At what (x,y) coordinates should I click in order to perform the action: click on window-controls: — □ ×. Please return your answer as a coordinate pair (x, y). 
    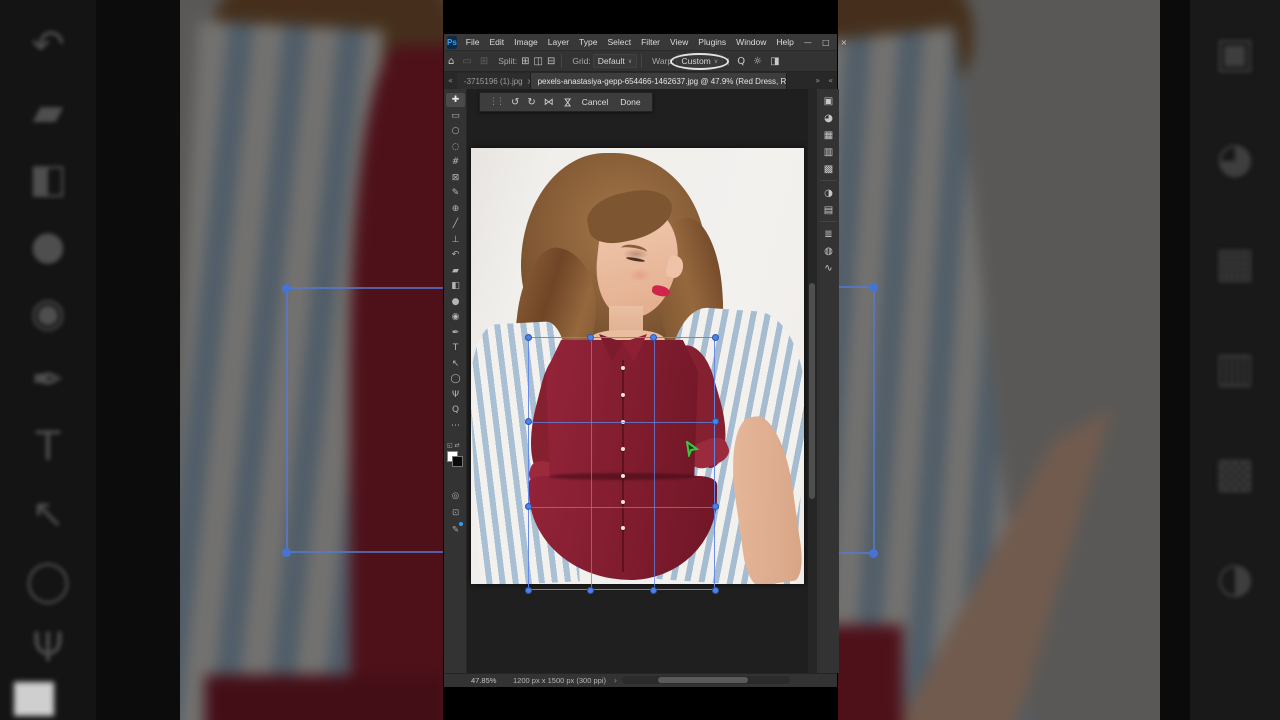
    Looking at the image, I should click on (826, 42).